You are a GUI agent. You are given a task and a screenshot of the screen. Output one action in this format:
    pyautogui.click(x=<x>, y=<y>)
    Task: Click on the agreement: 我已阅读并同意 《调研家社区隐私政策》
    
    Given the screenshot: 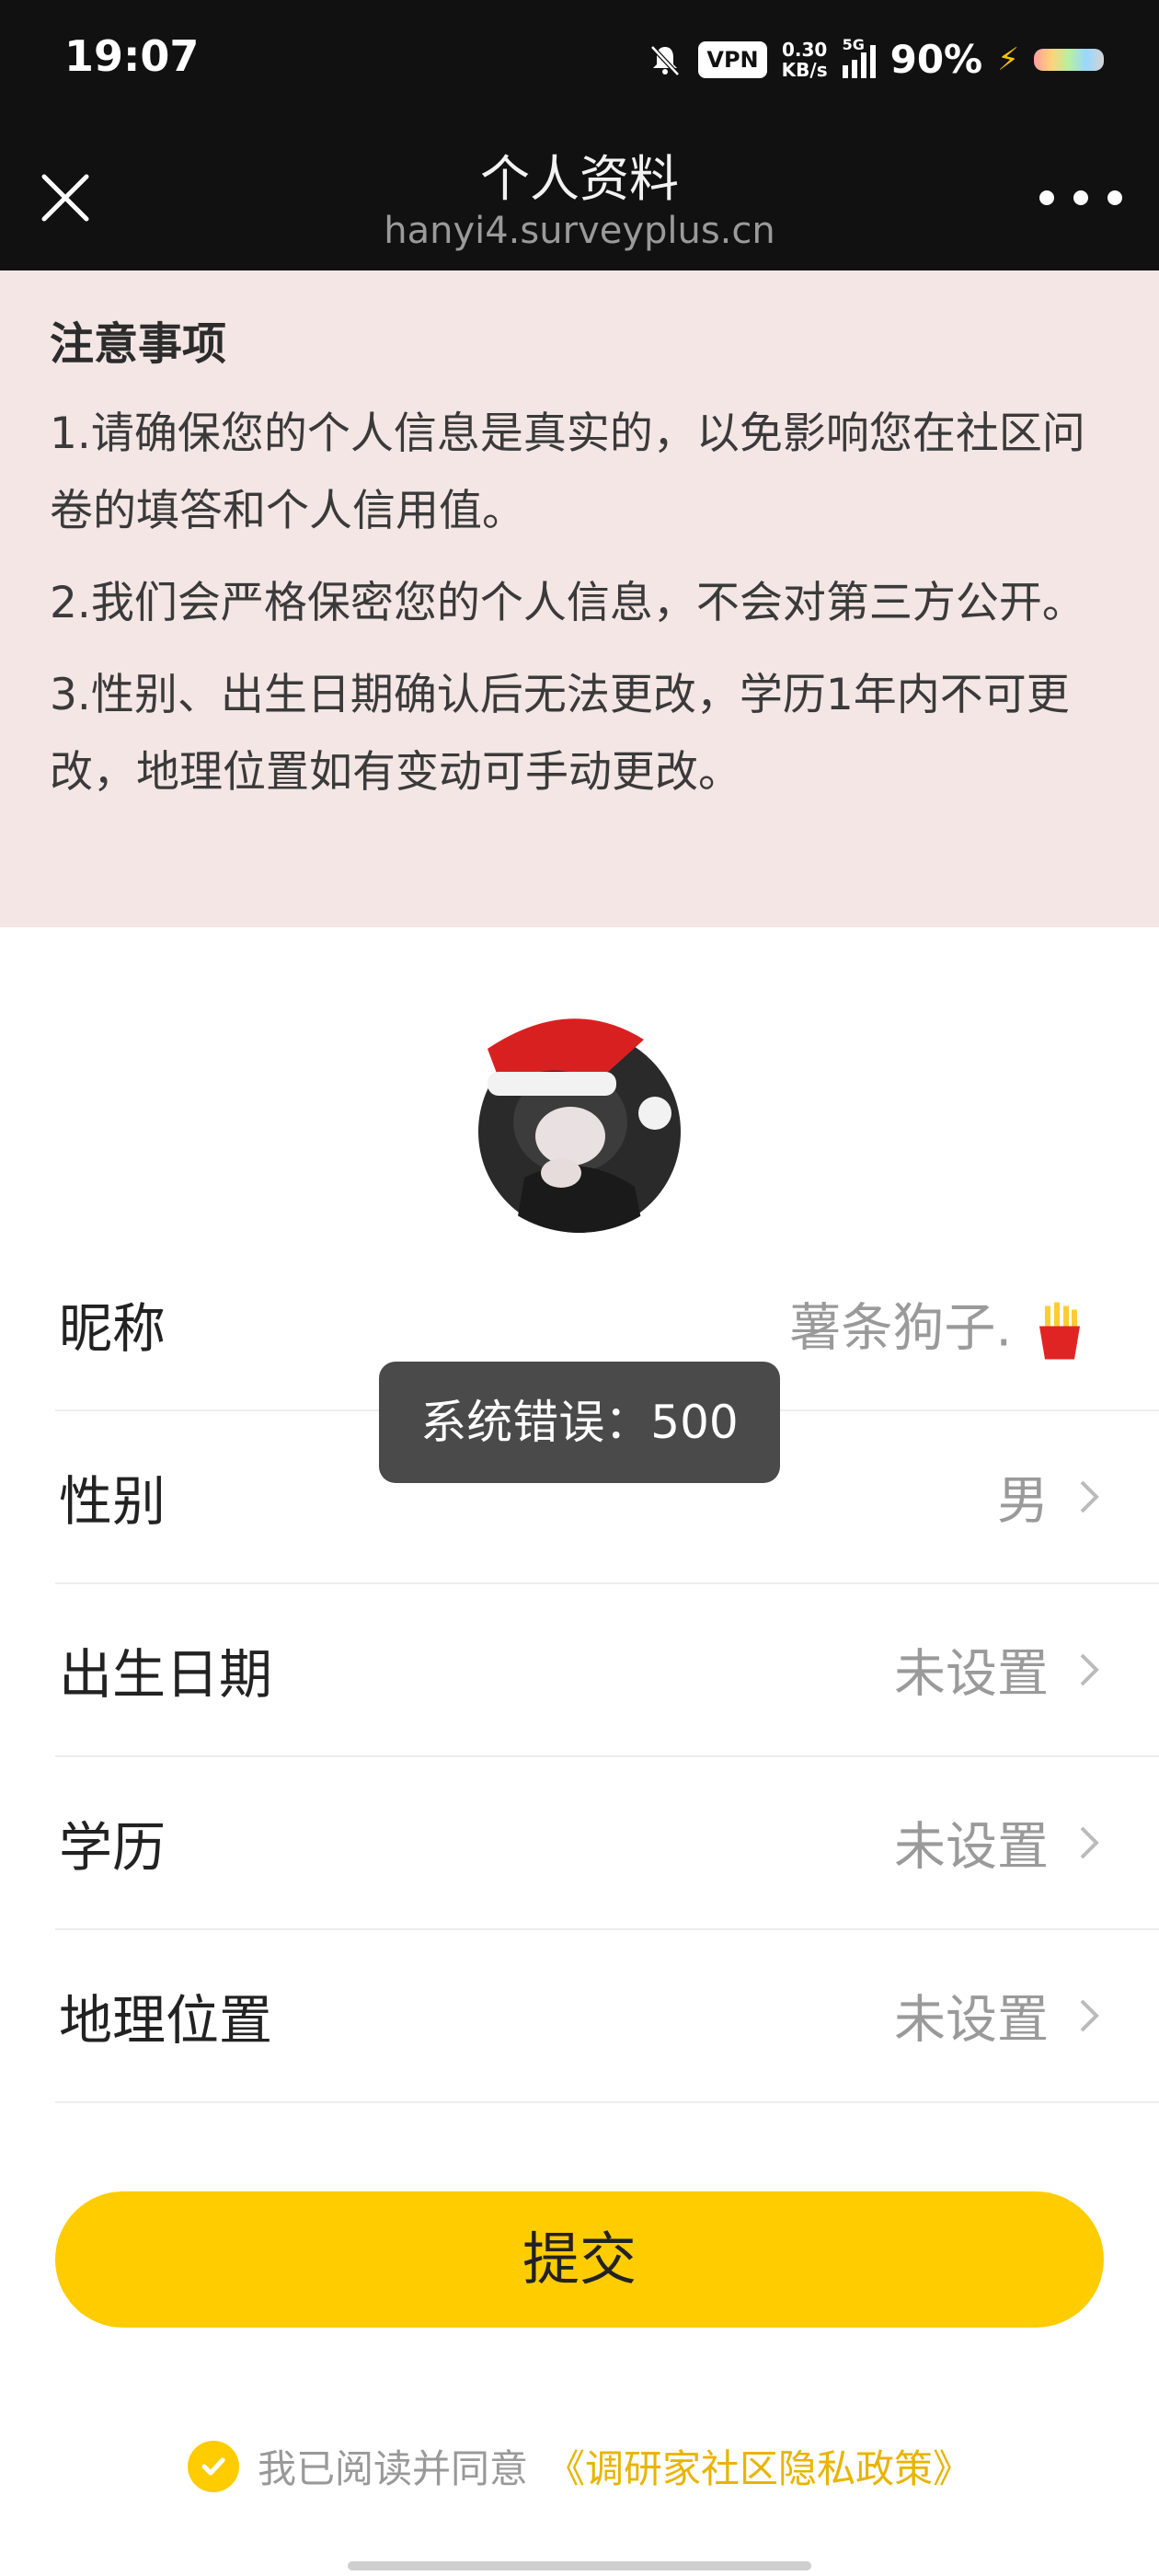 What is the action you would take?
    pyautogui.click(x=579, y=2466)
    